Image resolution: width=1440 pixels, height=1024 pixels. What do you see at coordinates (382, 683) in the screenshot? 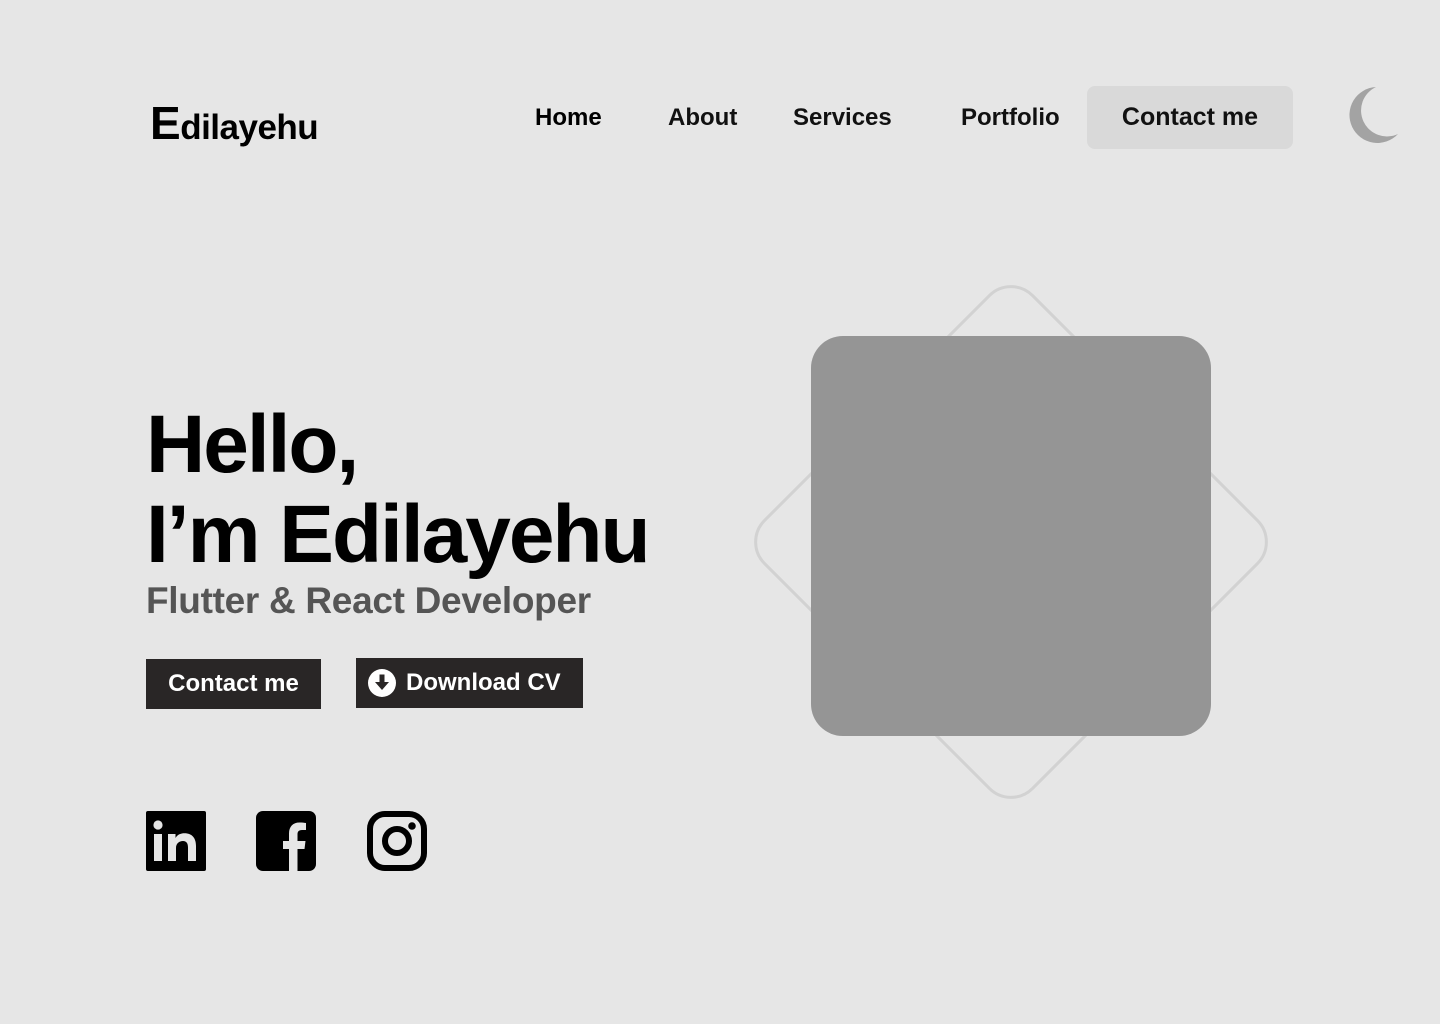
I see `download-circle-icon` at bounding box center [382, 683].